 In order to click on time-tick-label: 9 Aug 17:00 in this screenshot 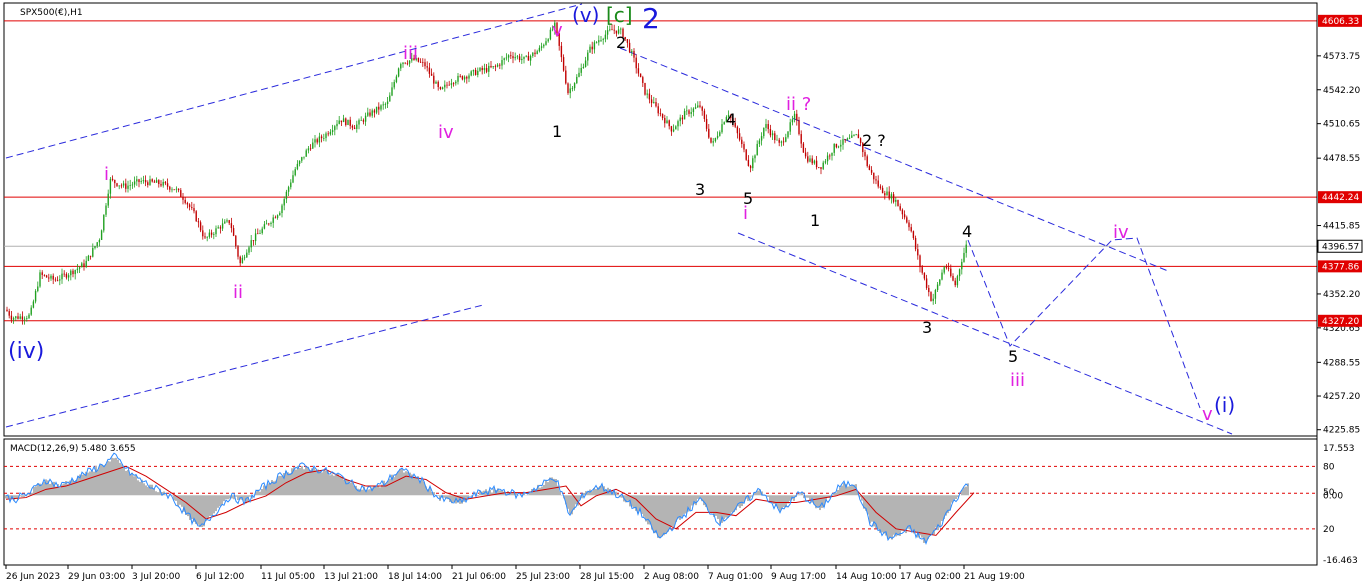, I will do `click(798, 577)`.